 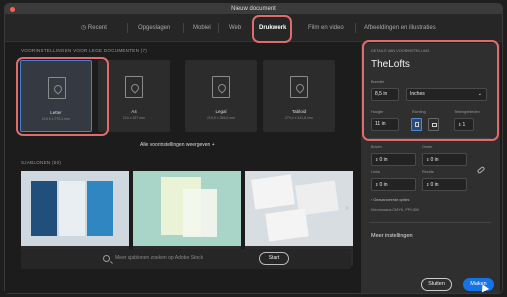 What do you see at coordinates (444, 159) in the screenshot?
I see `bleed-bottom-field: ⇕ 0 in` at bounding box center [444, 159].